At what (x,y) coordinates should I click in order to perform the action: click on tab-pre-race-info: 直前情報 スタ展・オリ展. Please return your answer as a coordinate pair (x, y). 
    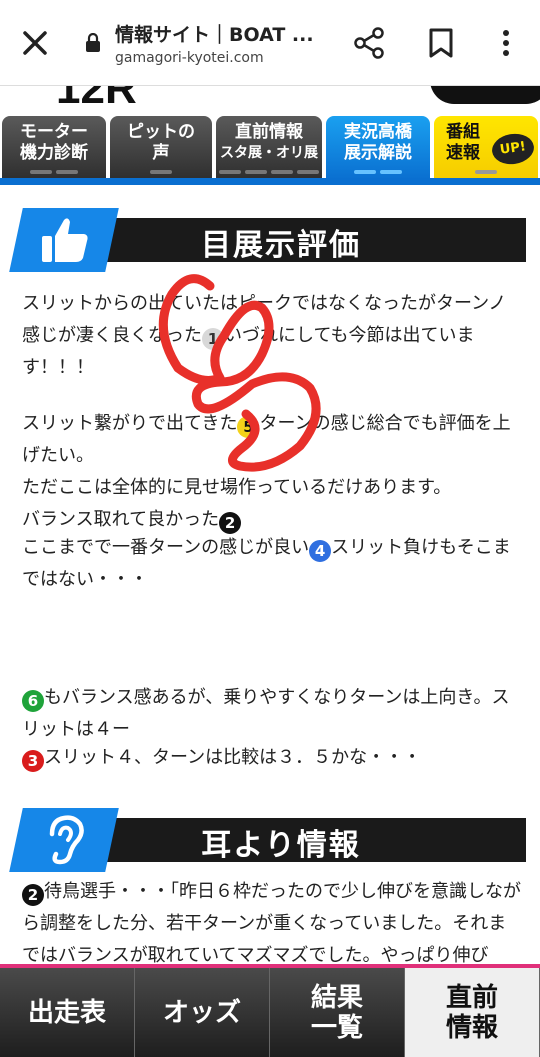
    Looking at the image, I should click on (269, 148).